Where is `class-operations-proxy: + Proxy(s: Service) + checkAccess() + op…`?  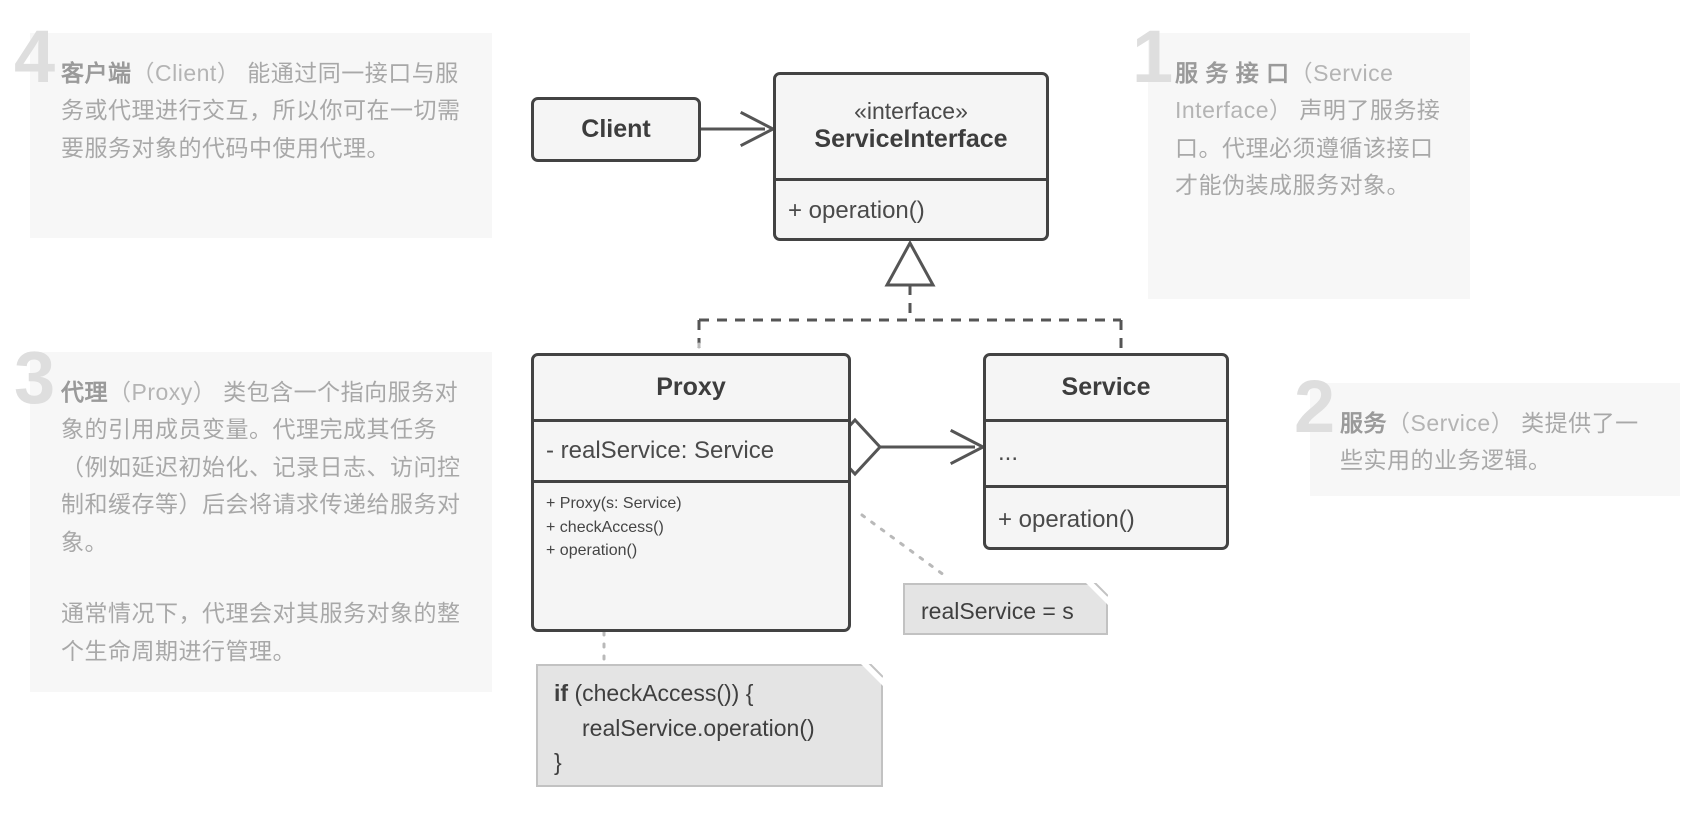 class-operations-proxy: + Proxy(s: Service) + checkAccess() + op… is located at coordinates (691, 554).